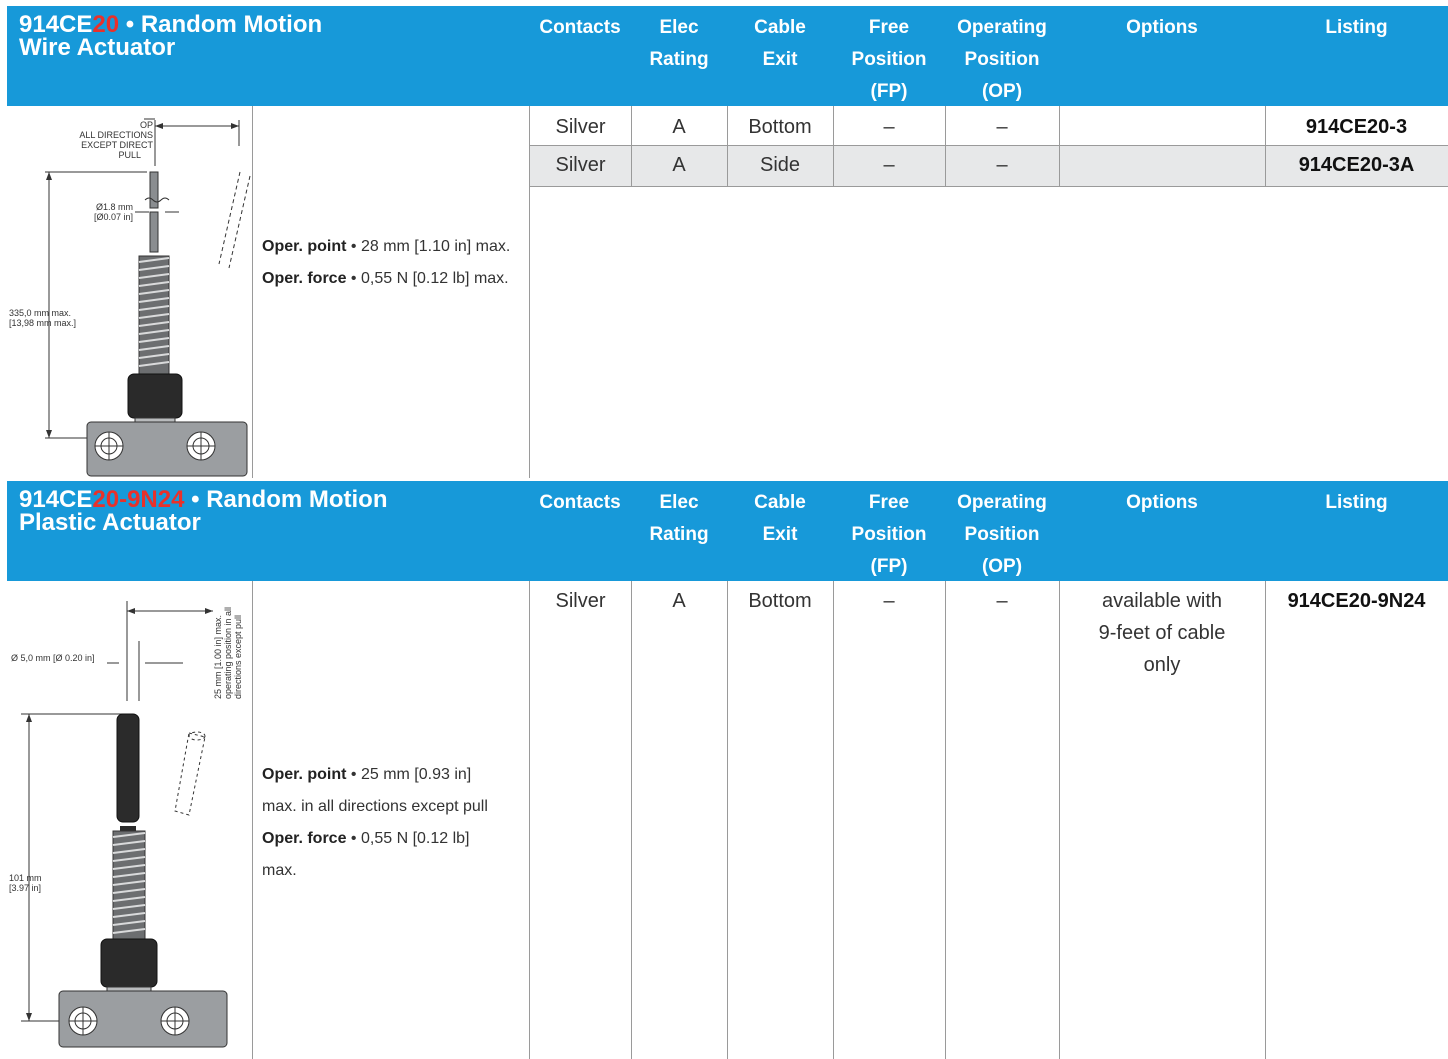 Image resolution: width=1448 pixels, height=1059 pixels. Describe the element at coordinates (25, 878) in the screenshot. I see `label-length: 101 mm` at that location.